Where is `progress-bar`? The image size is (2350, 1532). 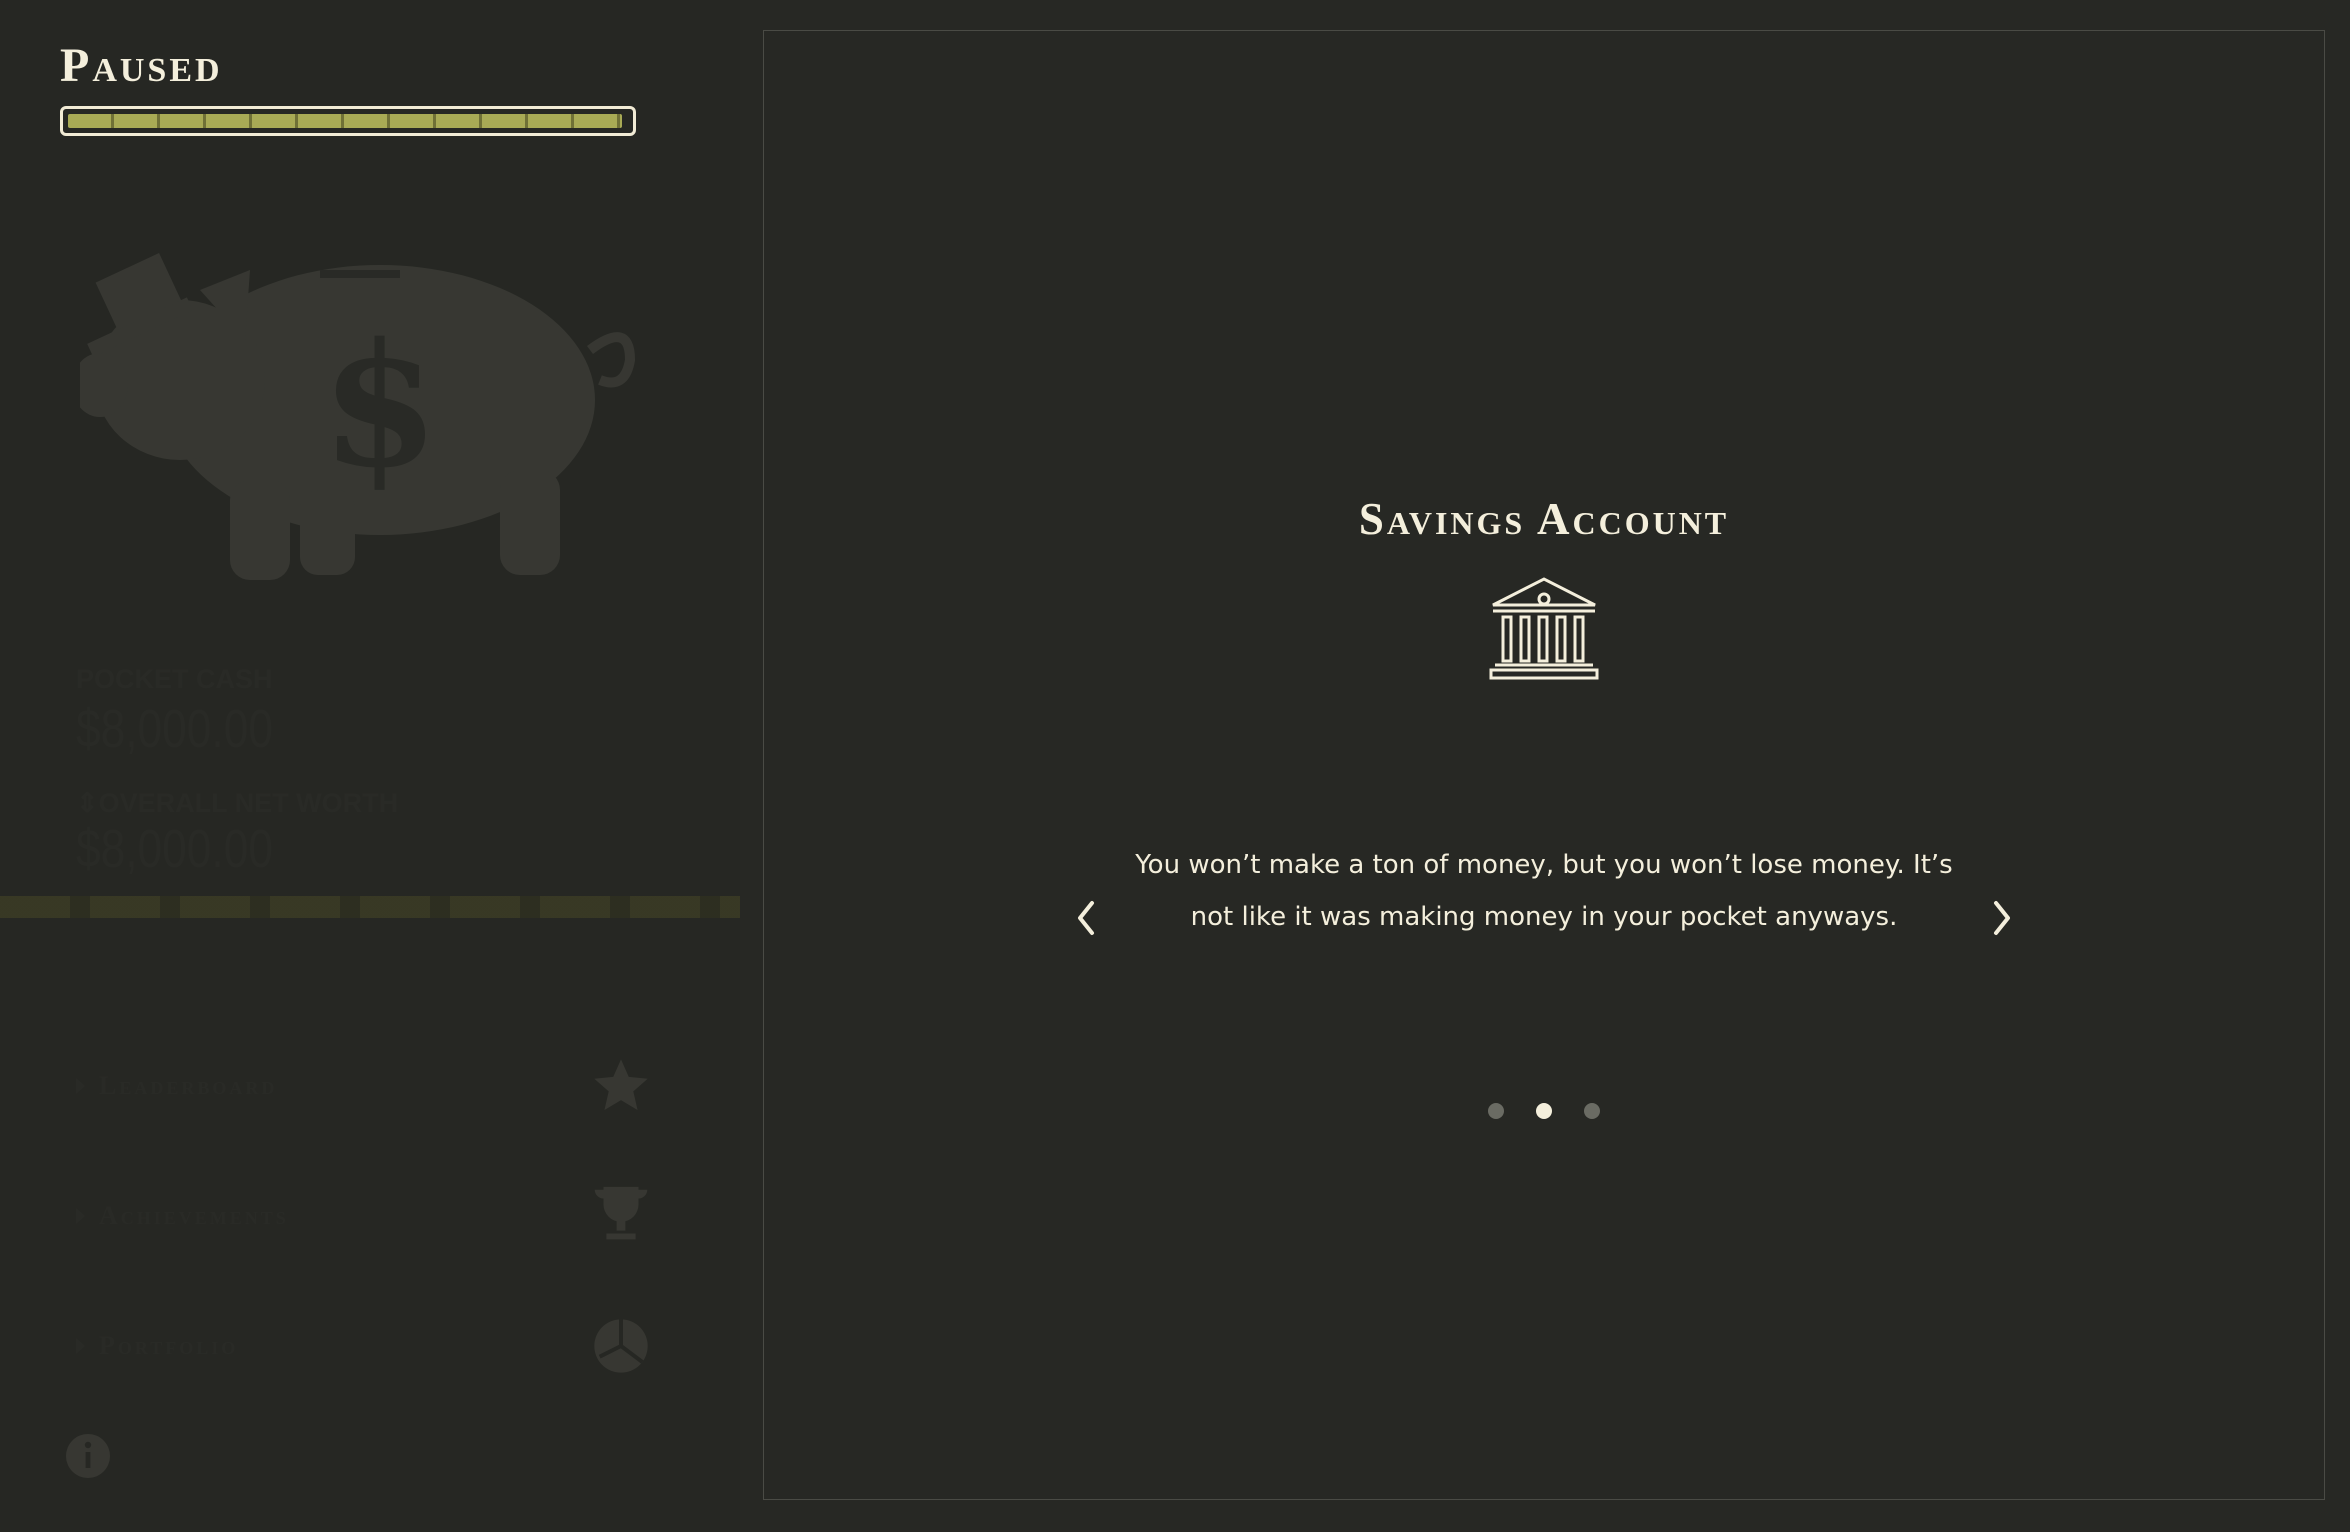
progress-bar is located at coordinates (348, 121).